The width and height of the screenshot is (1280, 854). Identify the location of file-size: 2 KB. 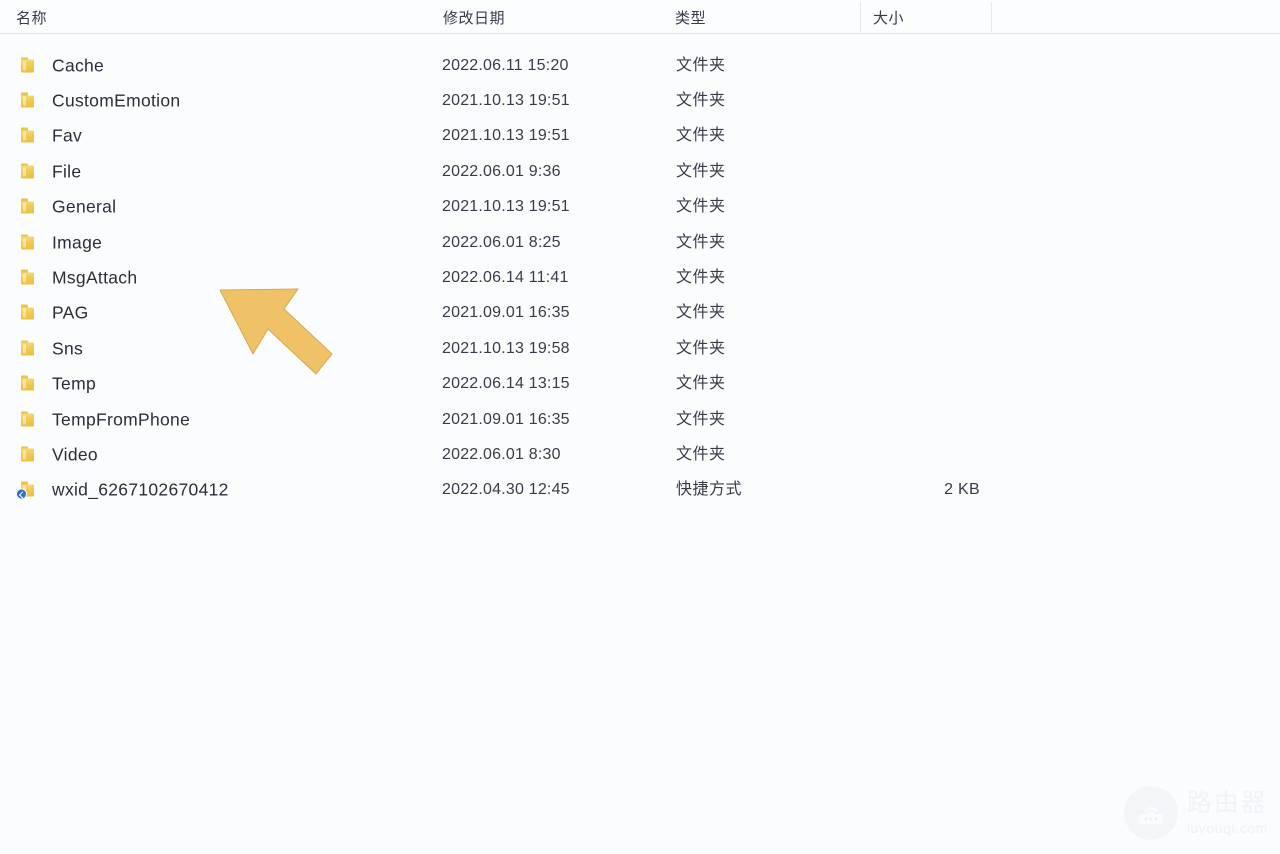
(962, 490).